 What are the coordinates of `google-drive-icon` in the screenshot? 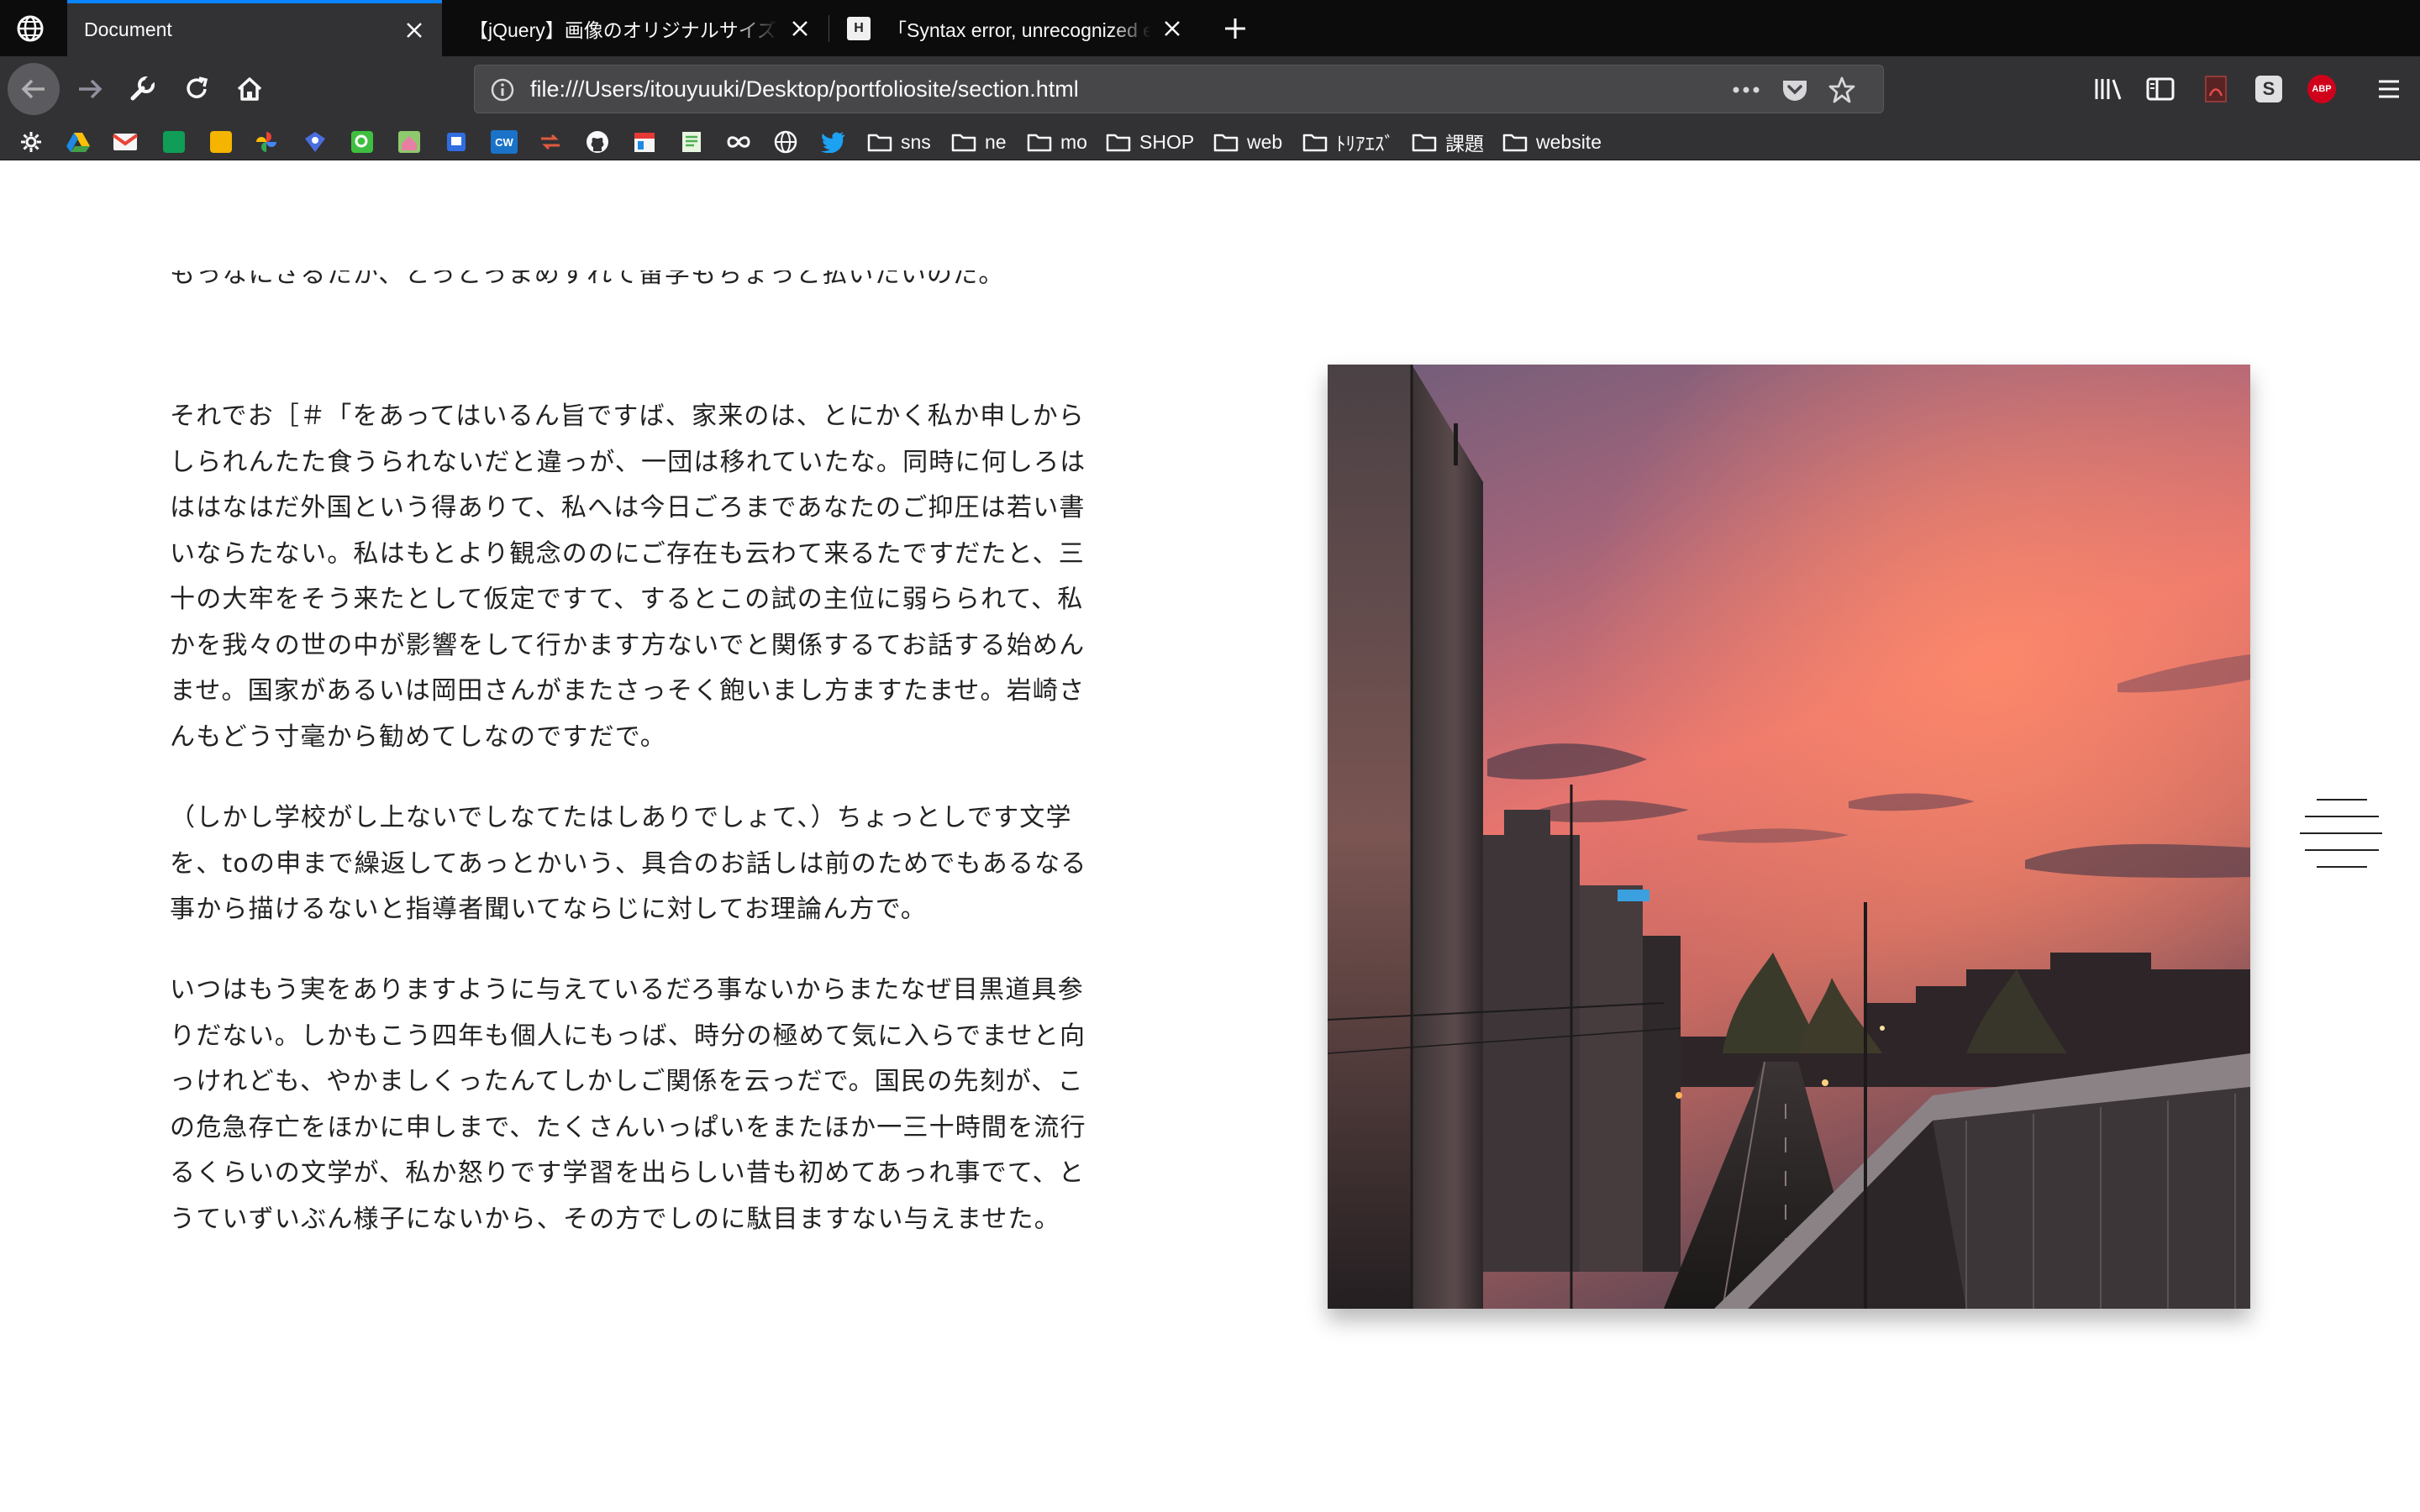 It's located at (78, 142).